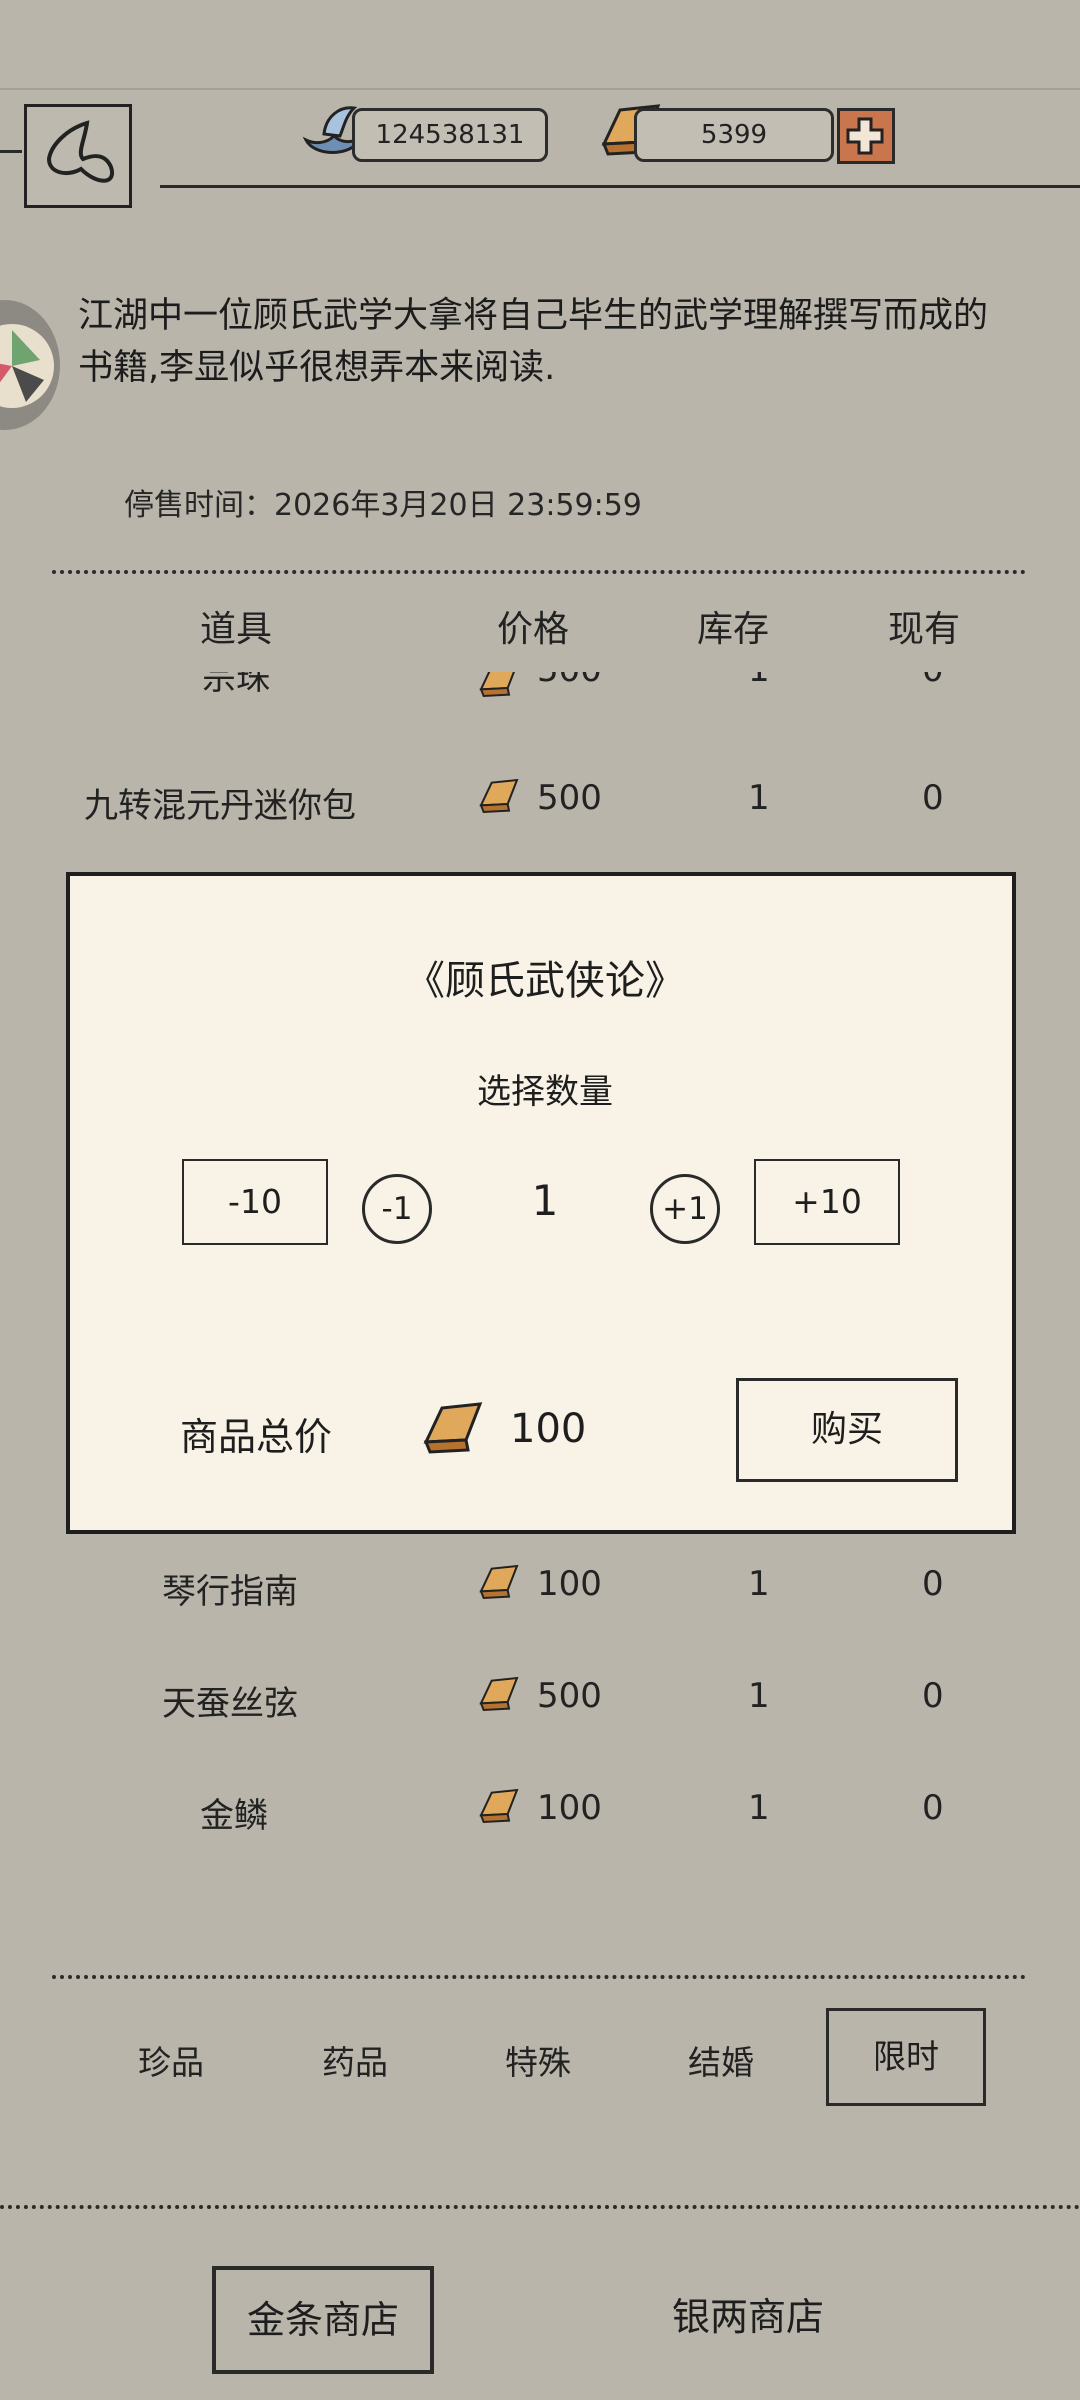 The height and width of the screenshot is (2400, 1080). I want to click on dotted-divider-bottom, so click(540, 2207).